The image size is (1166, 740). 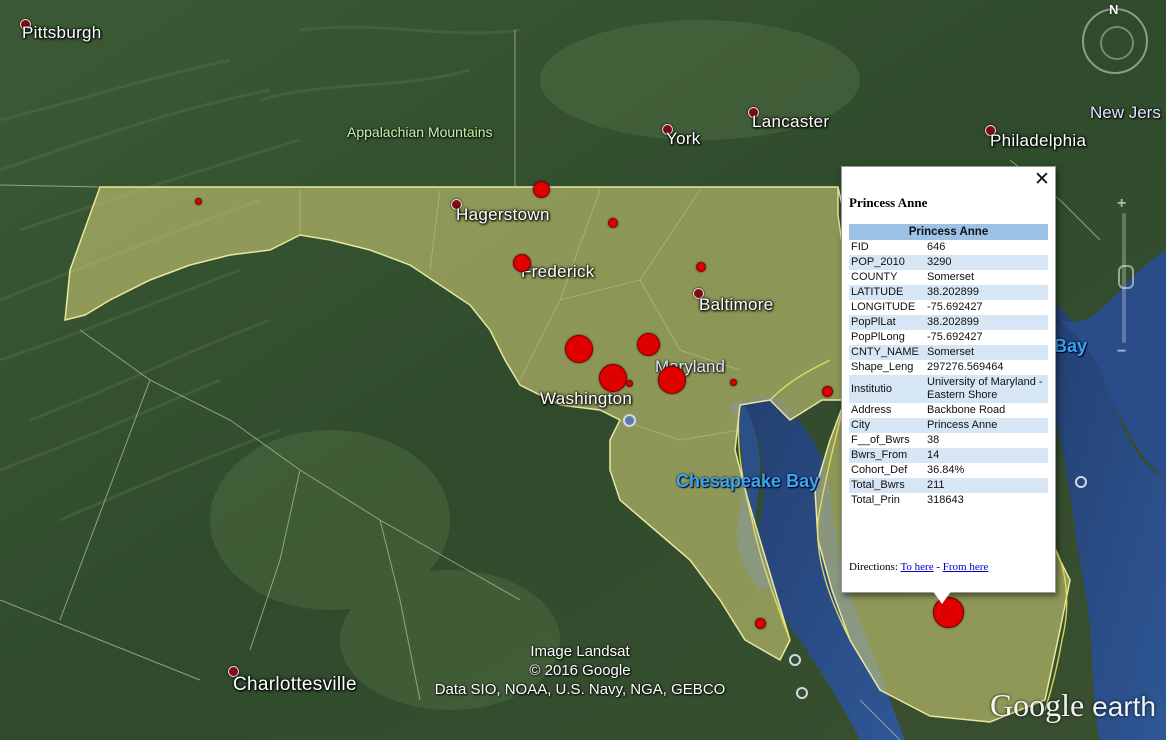 What do you see at coordinates (748, 481) in the screenshot?
I see `water-label-chesapeake-bay: Chesapeake Bay` at bounding box center [748, 481].